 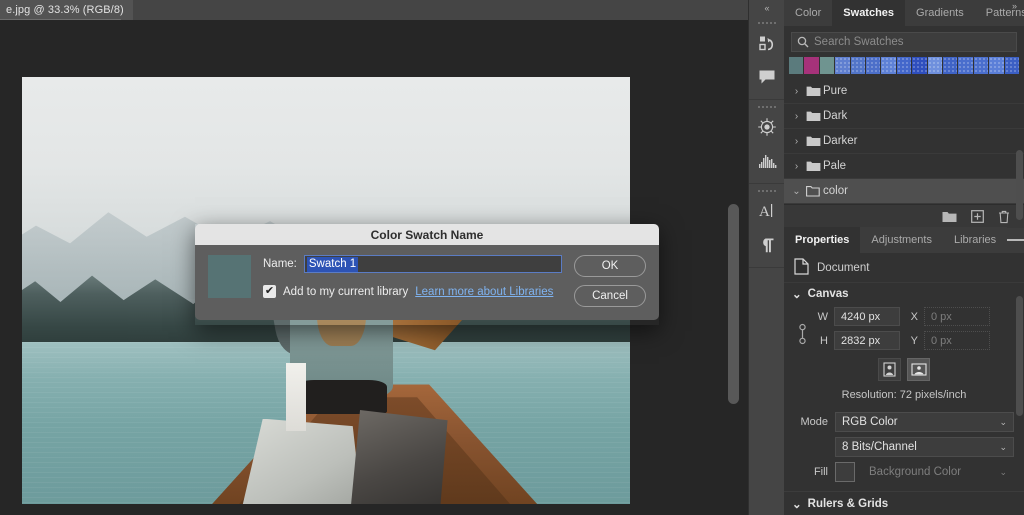 I want to click on svg-text: A, so click(x=764, y=212).